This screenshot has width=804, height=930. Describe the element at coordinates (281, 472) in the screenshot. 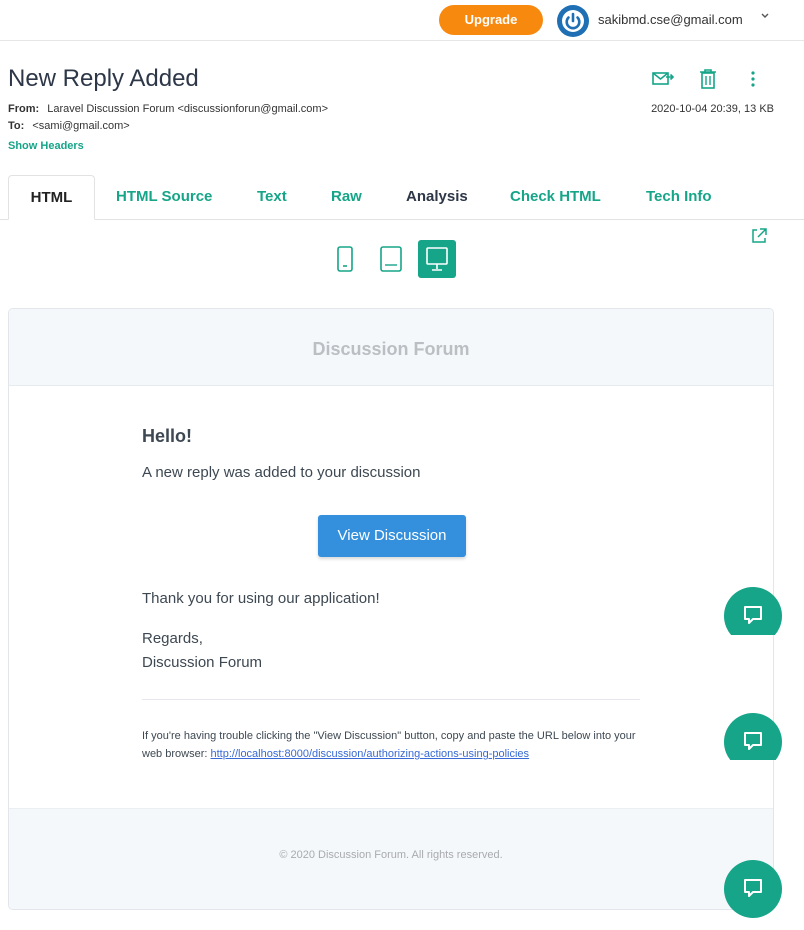

I see `email-line-1: A new reply was added to your discussion` at that location.